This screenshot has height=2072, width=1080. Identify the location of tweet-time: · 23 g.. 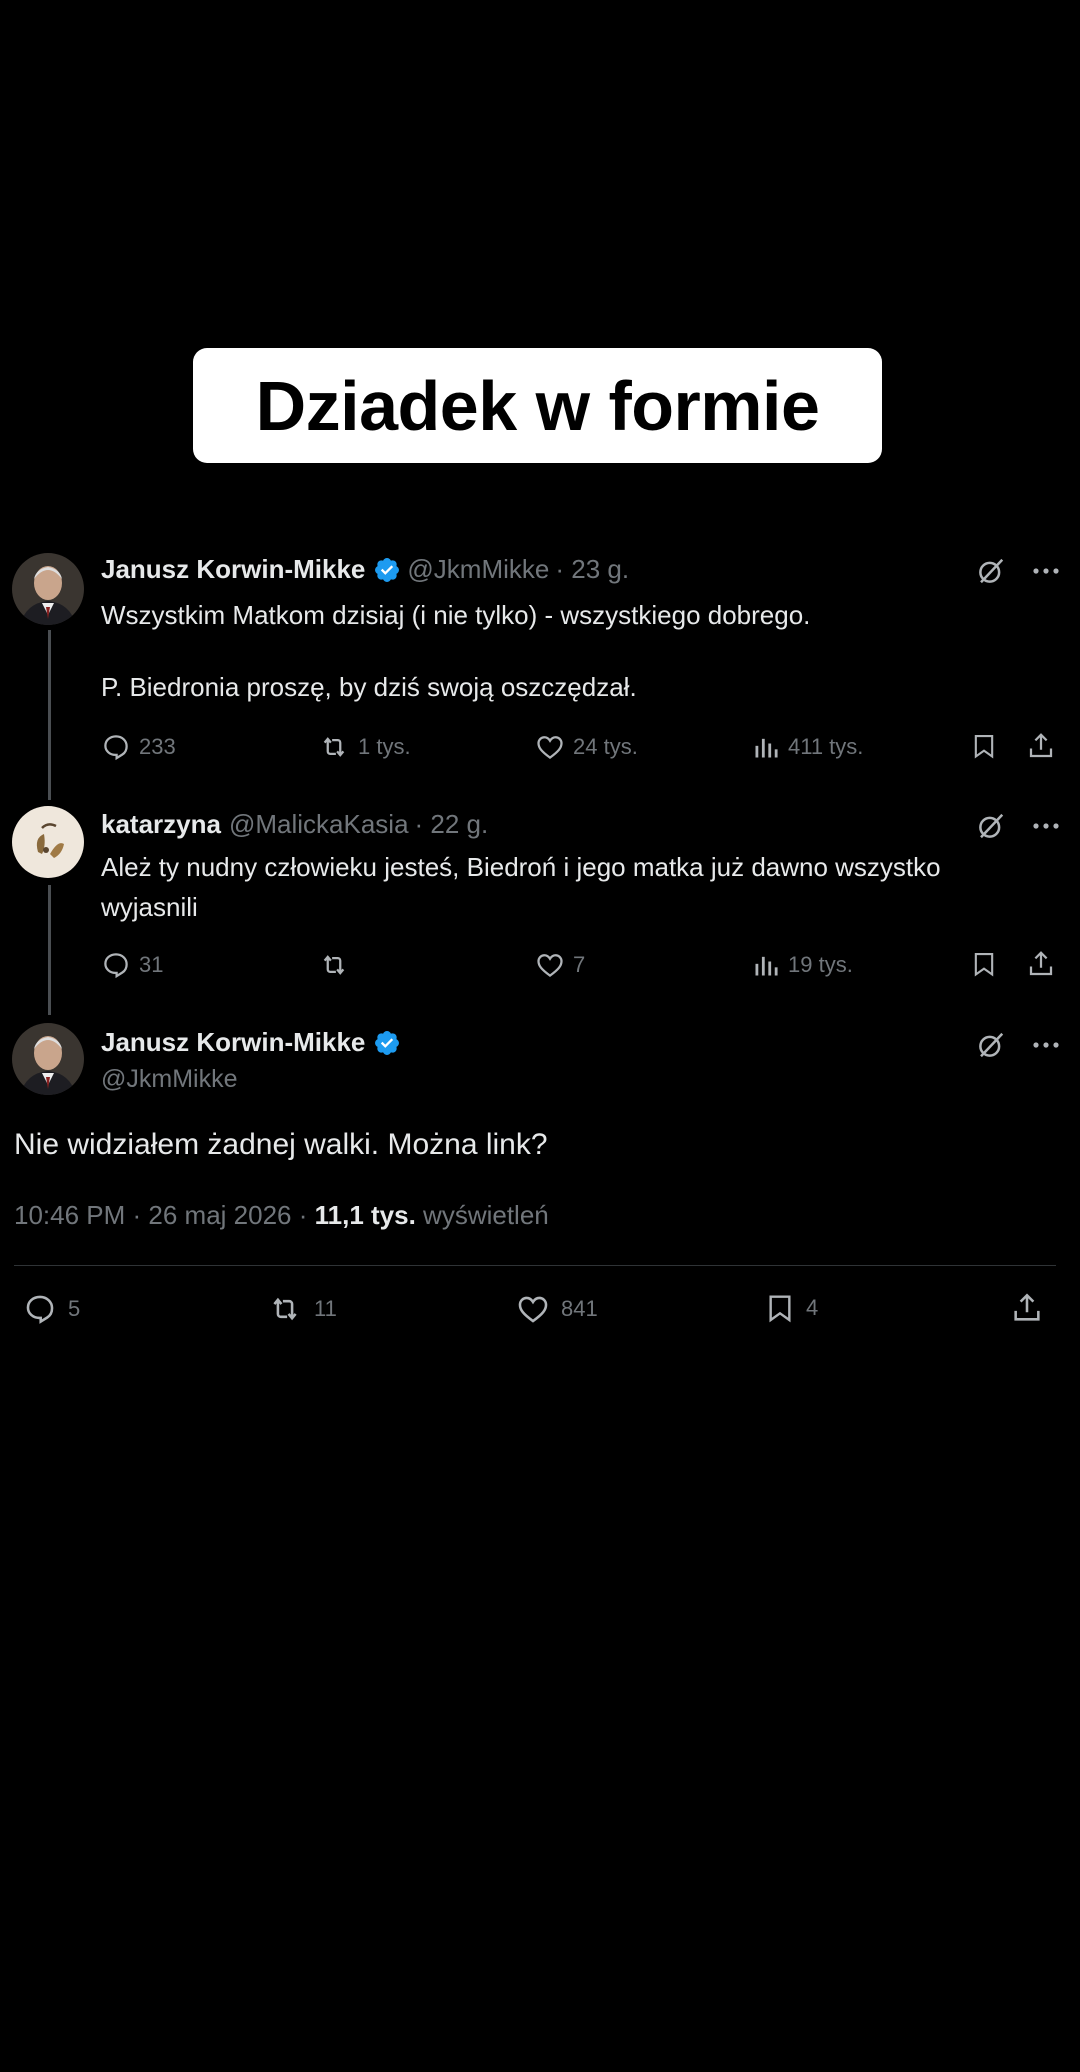
(592, 569).